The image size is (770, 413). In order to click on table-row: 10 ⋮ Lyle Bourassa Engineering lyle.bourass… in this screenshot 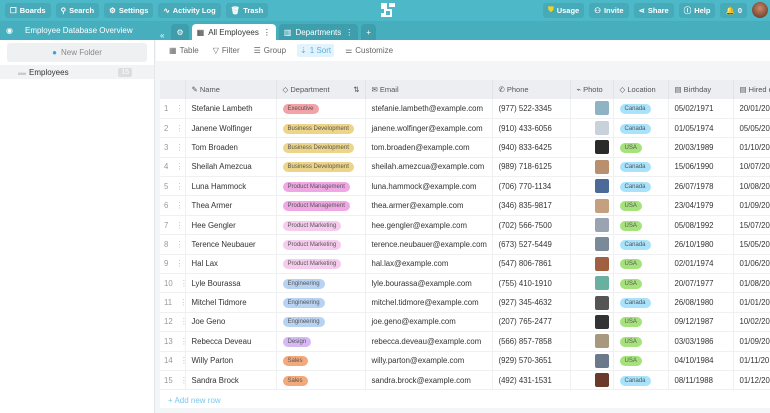, I will do `click(465, 283)`.